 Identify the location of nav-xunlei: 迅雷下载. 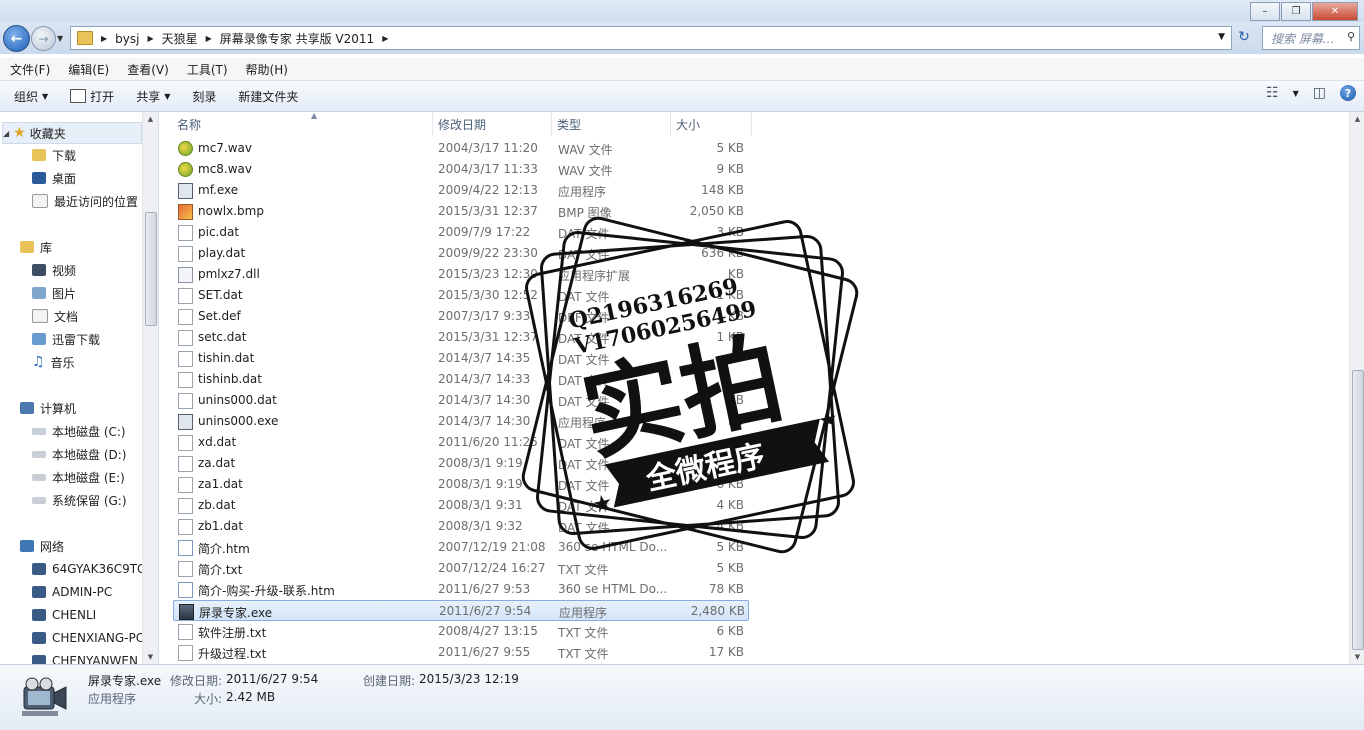
(66, 339).